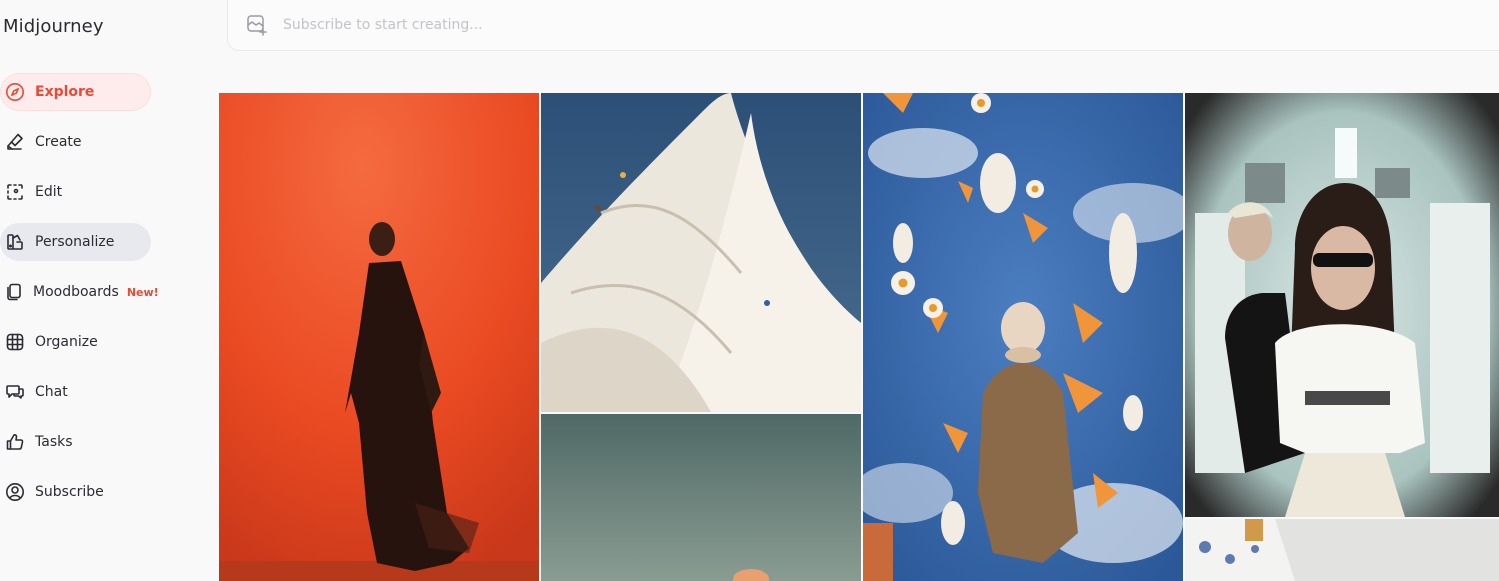  Describe the element at coordinates (75, 392) in the screenshot. I see `sidebar-item-chat: Chat` at that location.